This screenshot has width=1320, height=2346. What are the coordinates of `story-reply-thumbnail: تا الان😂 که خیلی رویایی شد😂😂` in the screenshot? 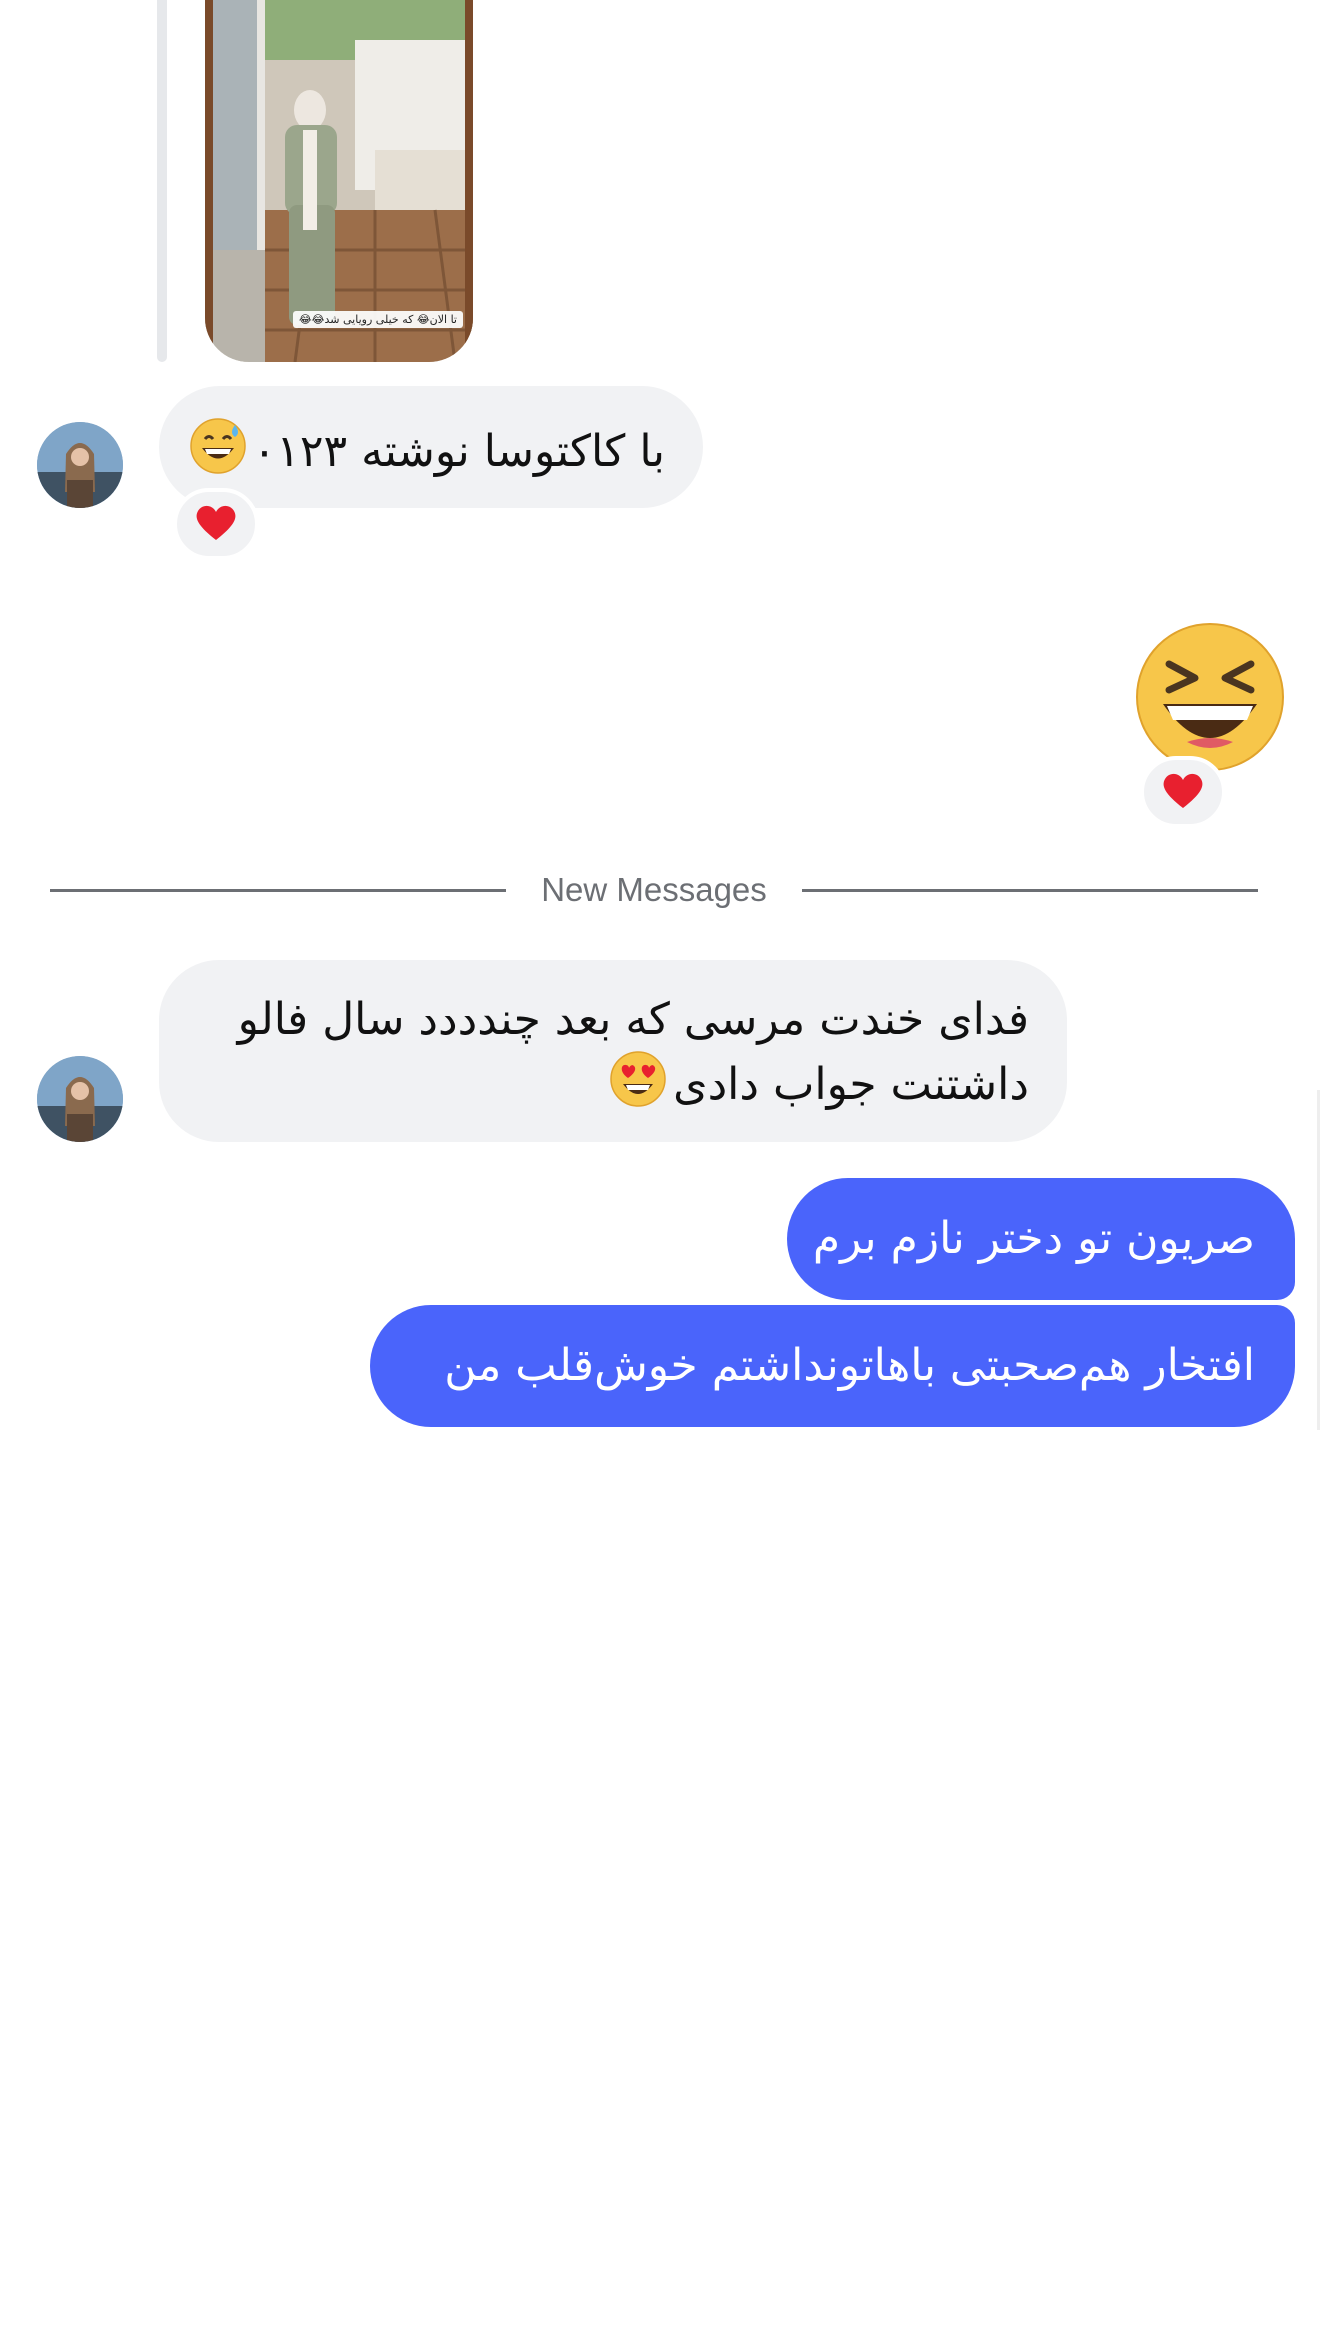 It's located at (339, 181).